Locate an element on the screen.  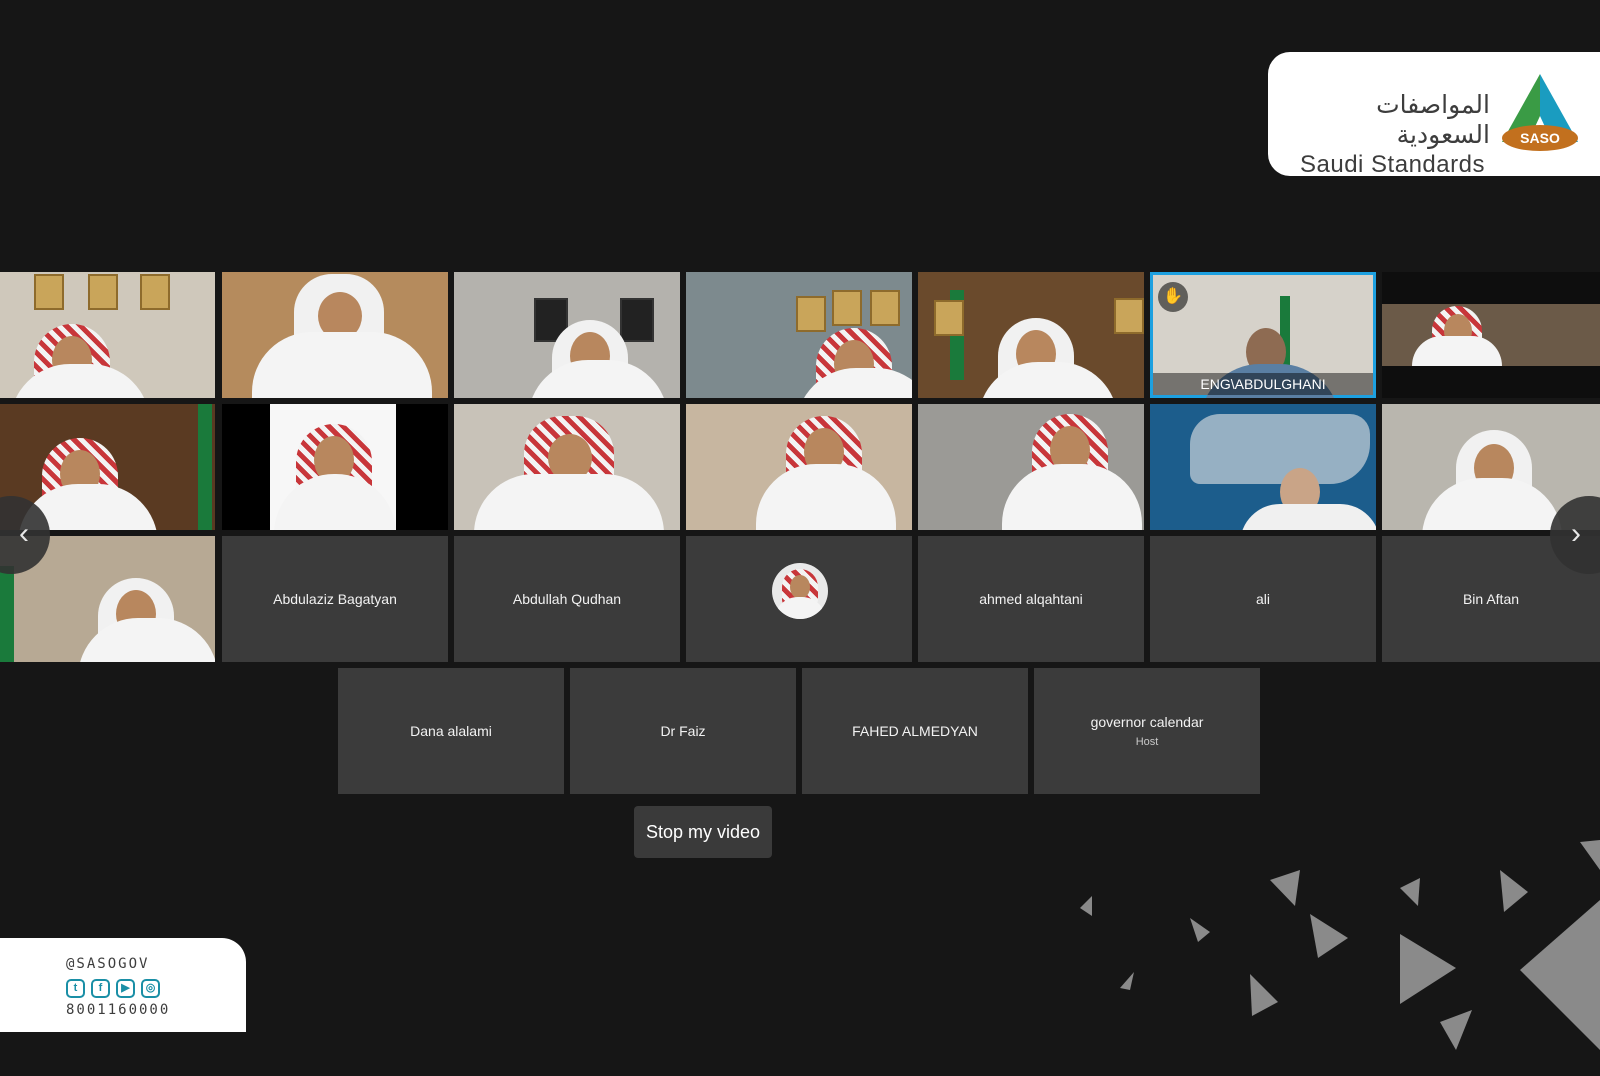
social-icons: t f ▶ ◎ is located at coordinates (113, 988).